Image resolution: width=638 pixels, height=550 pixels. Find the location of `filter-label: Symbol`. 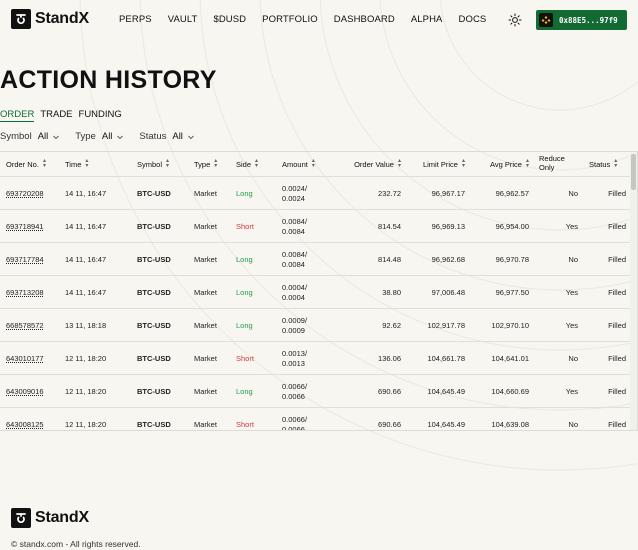

filter-label: Symbol is located at coordinates (16, 136).